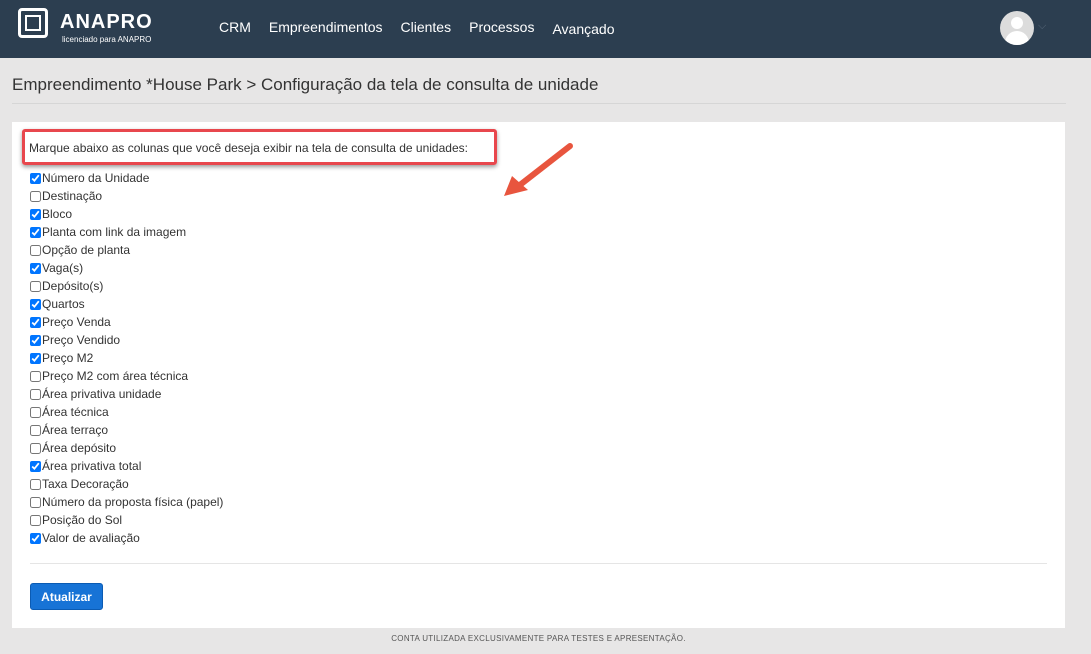 This screenshot has height=654, width=1091. Describe the element at coordinates (81, 340) in the screenshot. I see `column-label: Preço Vendido` at that location.